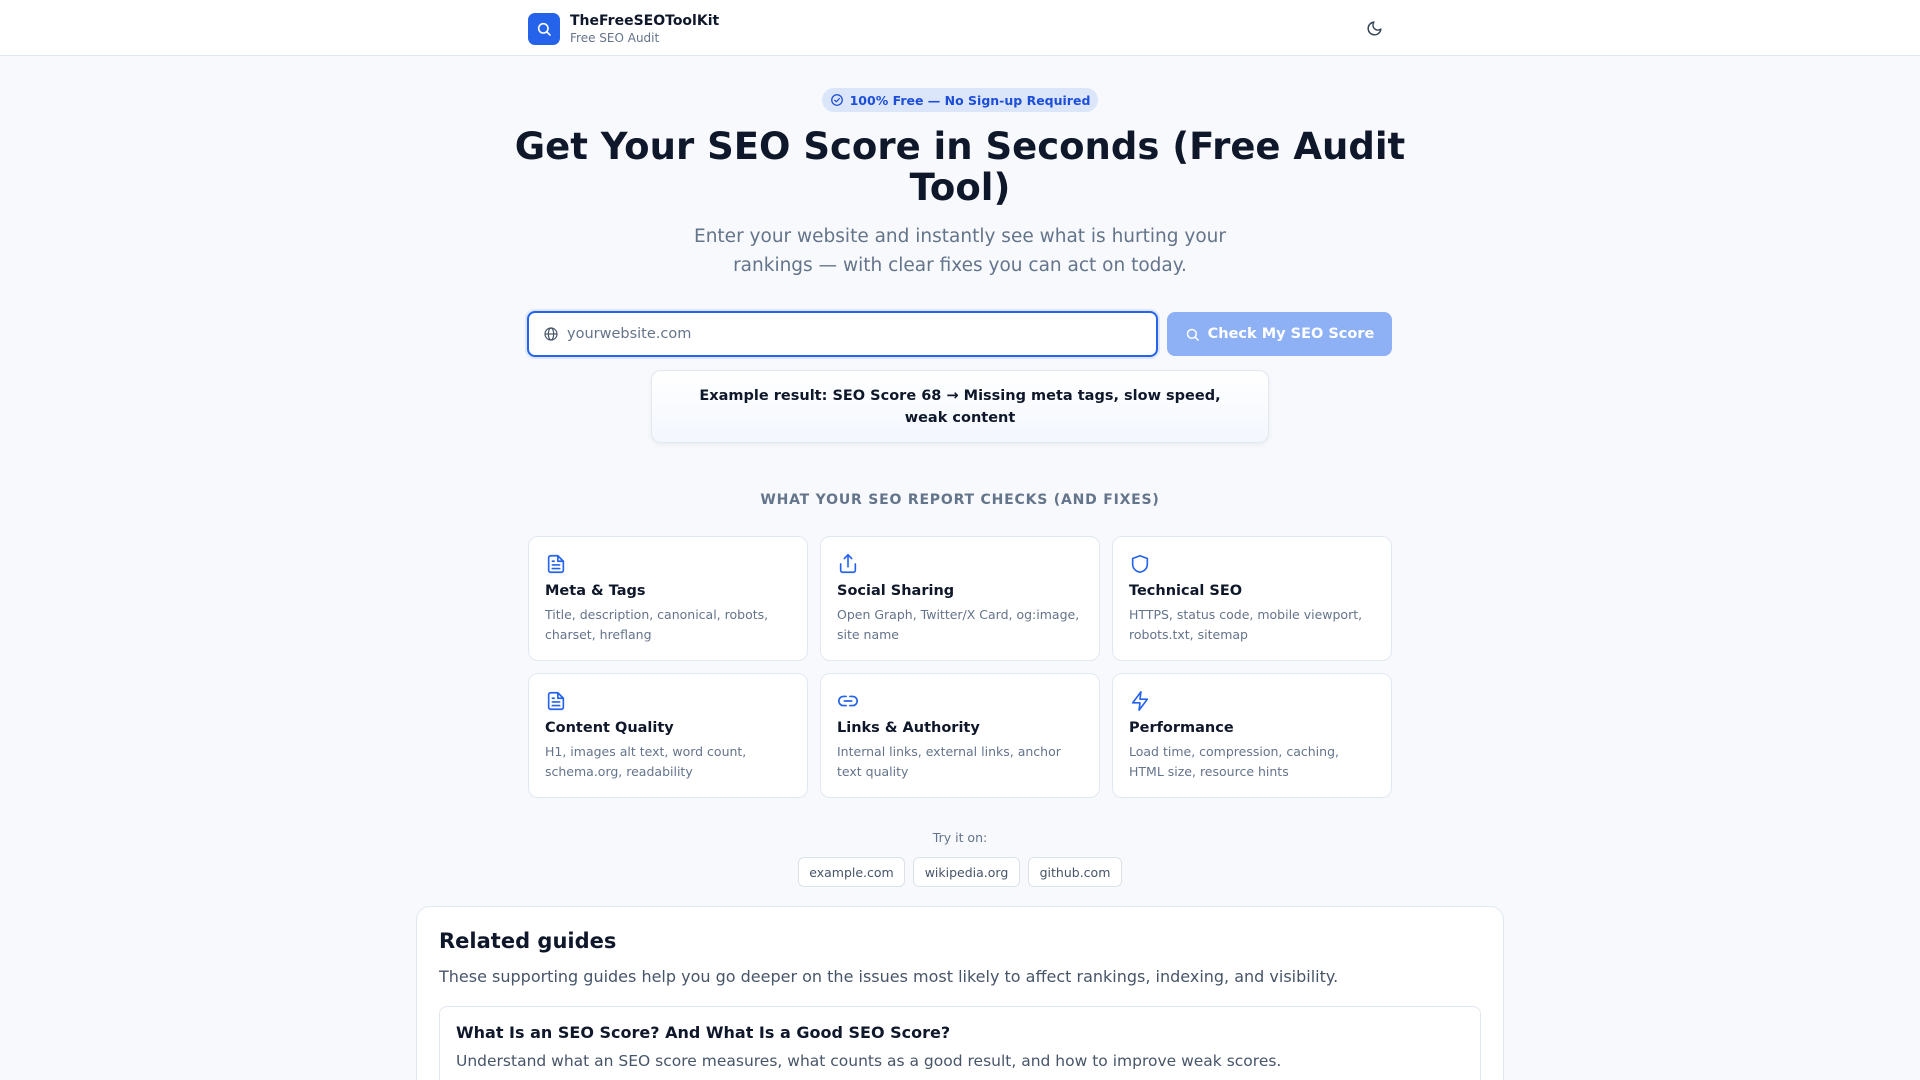 This screenshot has height=1080, width=1920. What do you see at coordinates (848, 701) in the screenshot?
I see `link-icon` at bounding box center [848, 701].